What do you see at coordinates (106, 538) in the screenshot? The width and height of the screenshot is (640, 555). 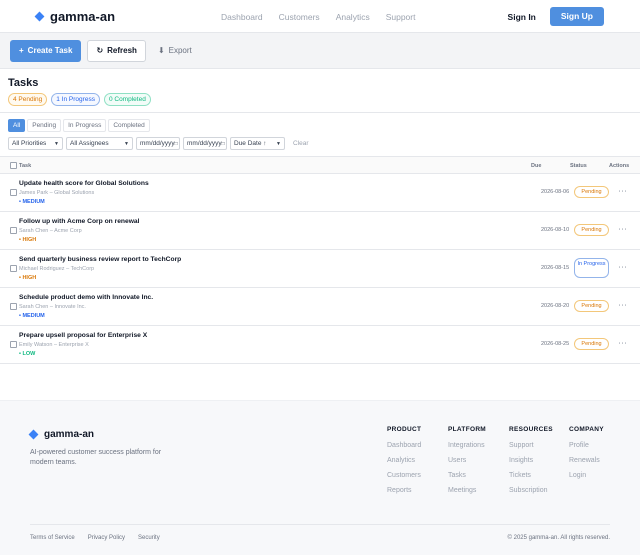 I see `privacy-link: Privacy Policy` at bounding box center [106, 538].